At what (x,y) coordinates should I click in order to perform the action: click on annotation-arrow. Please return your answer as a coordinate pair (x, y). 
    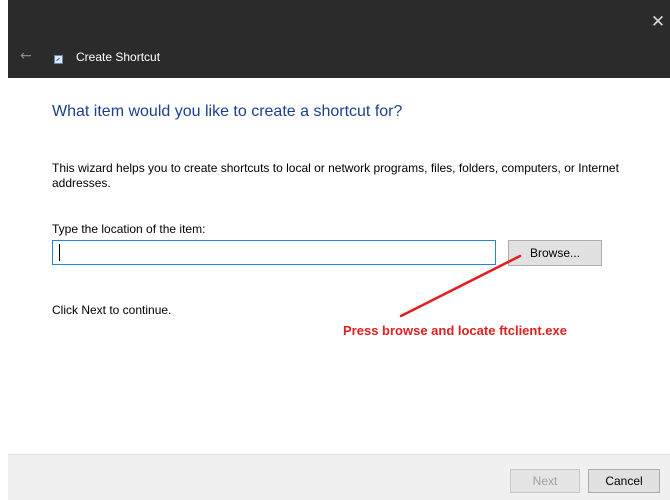
    Looking at the image, I should click on (460, 286).